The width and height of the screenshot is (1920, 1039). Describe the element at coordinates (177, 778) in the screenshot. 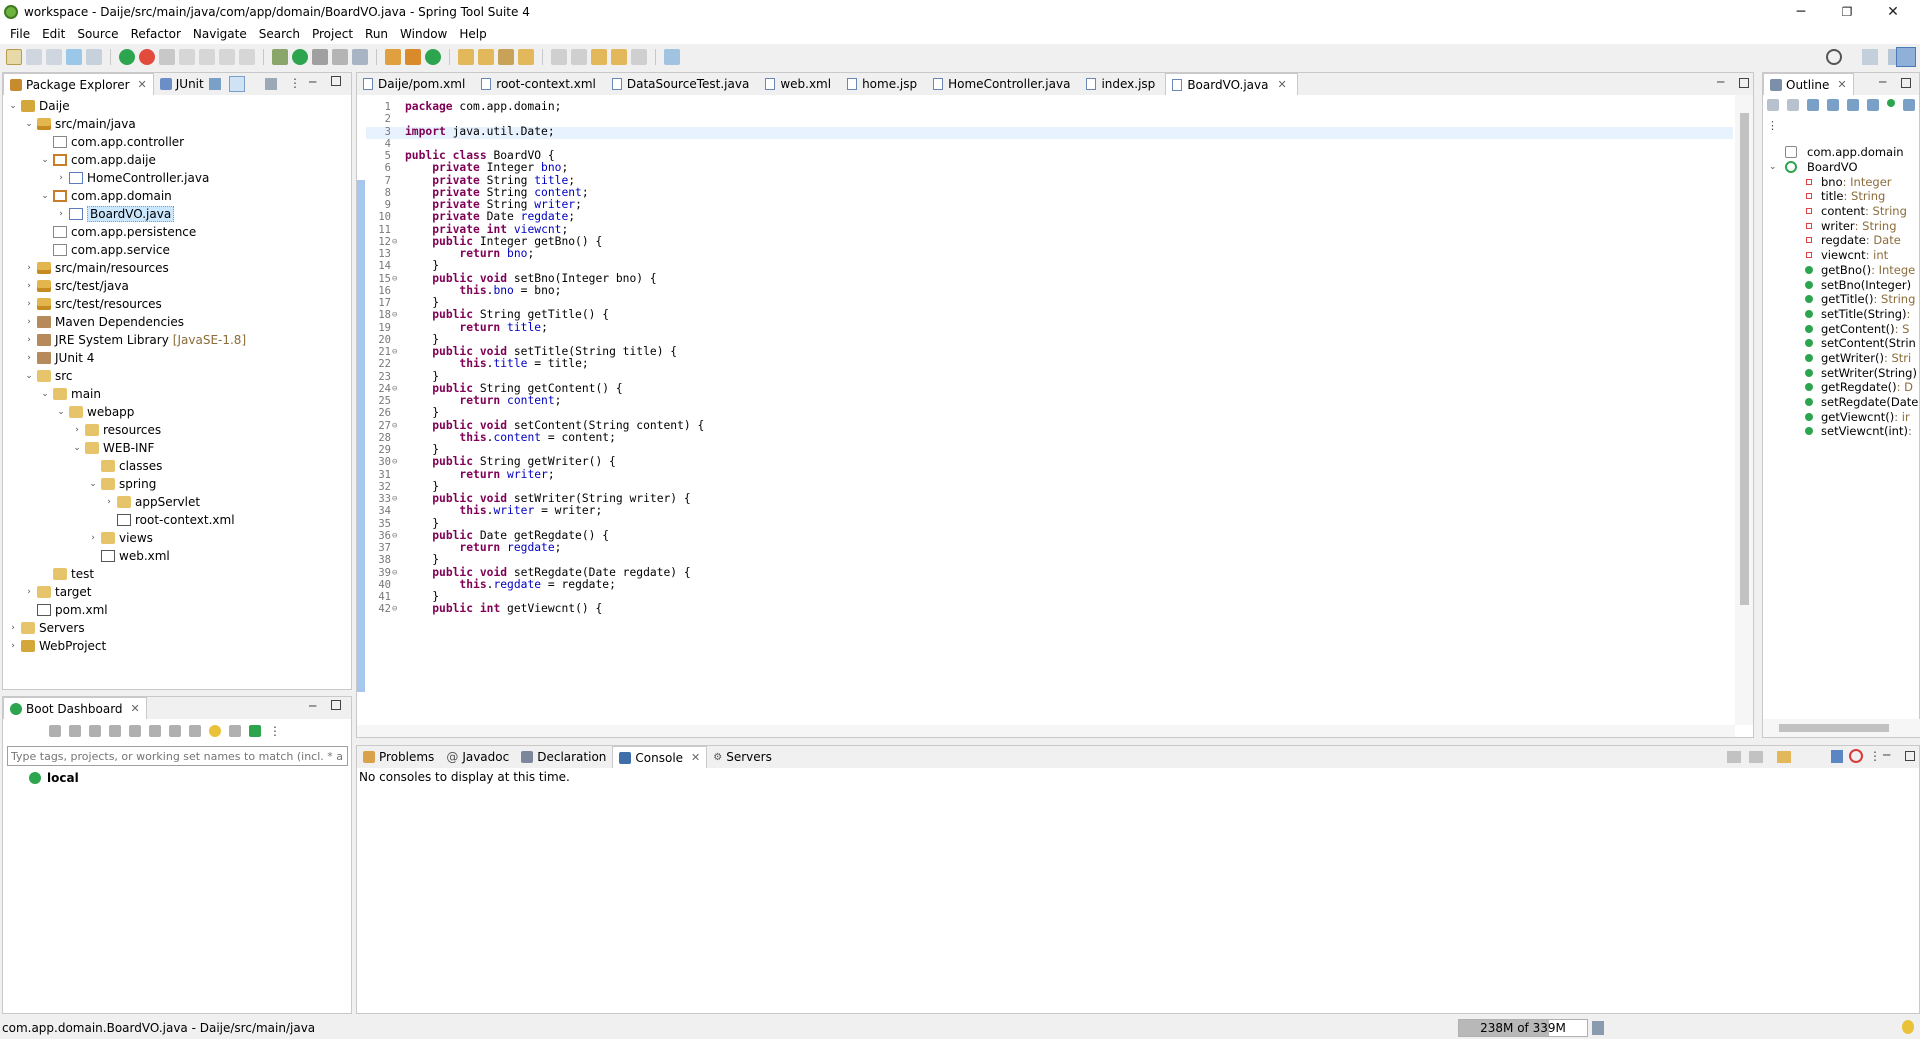

I see `boot-item-local: local` at that location.